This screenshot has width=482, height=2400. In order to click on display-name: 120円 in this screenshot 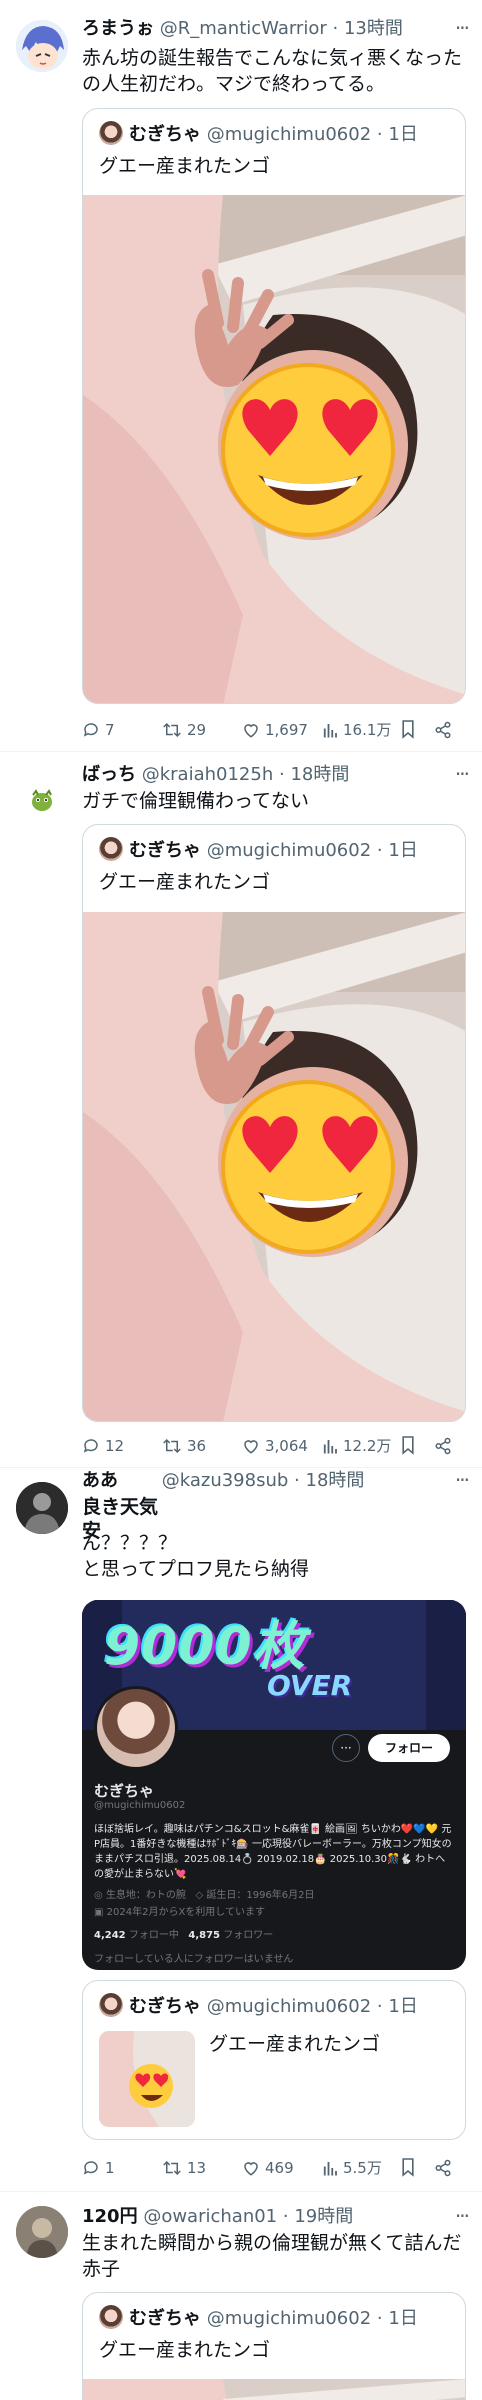, I will do `click(110, 2216)`.